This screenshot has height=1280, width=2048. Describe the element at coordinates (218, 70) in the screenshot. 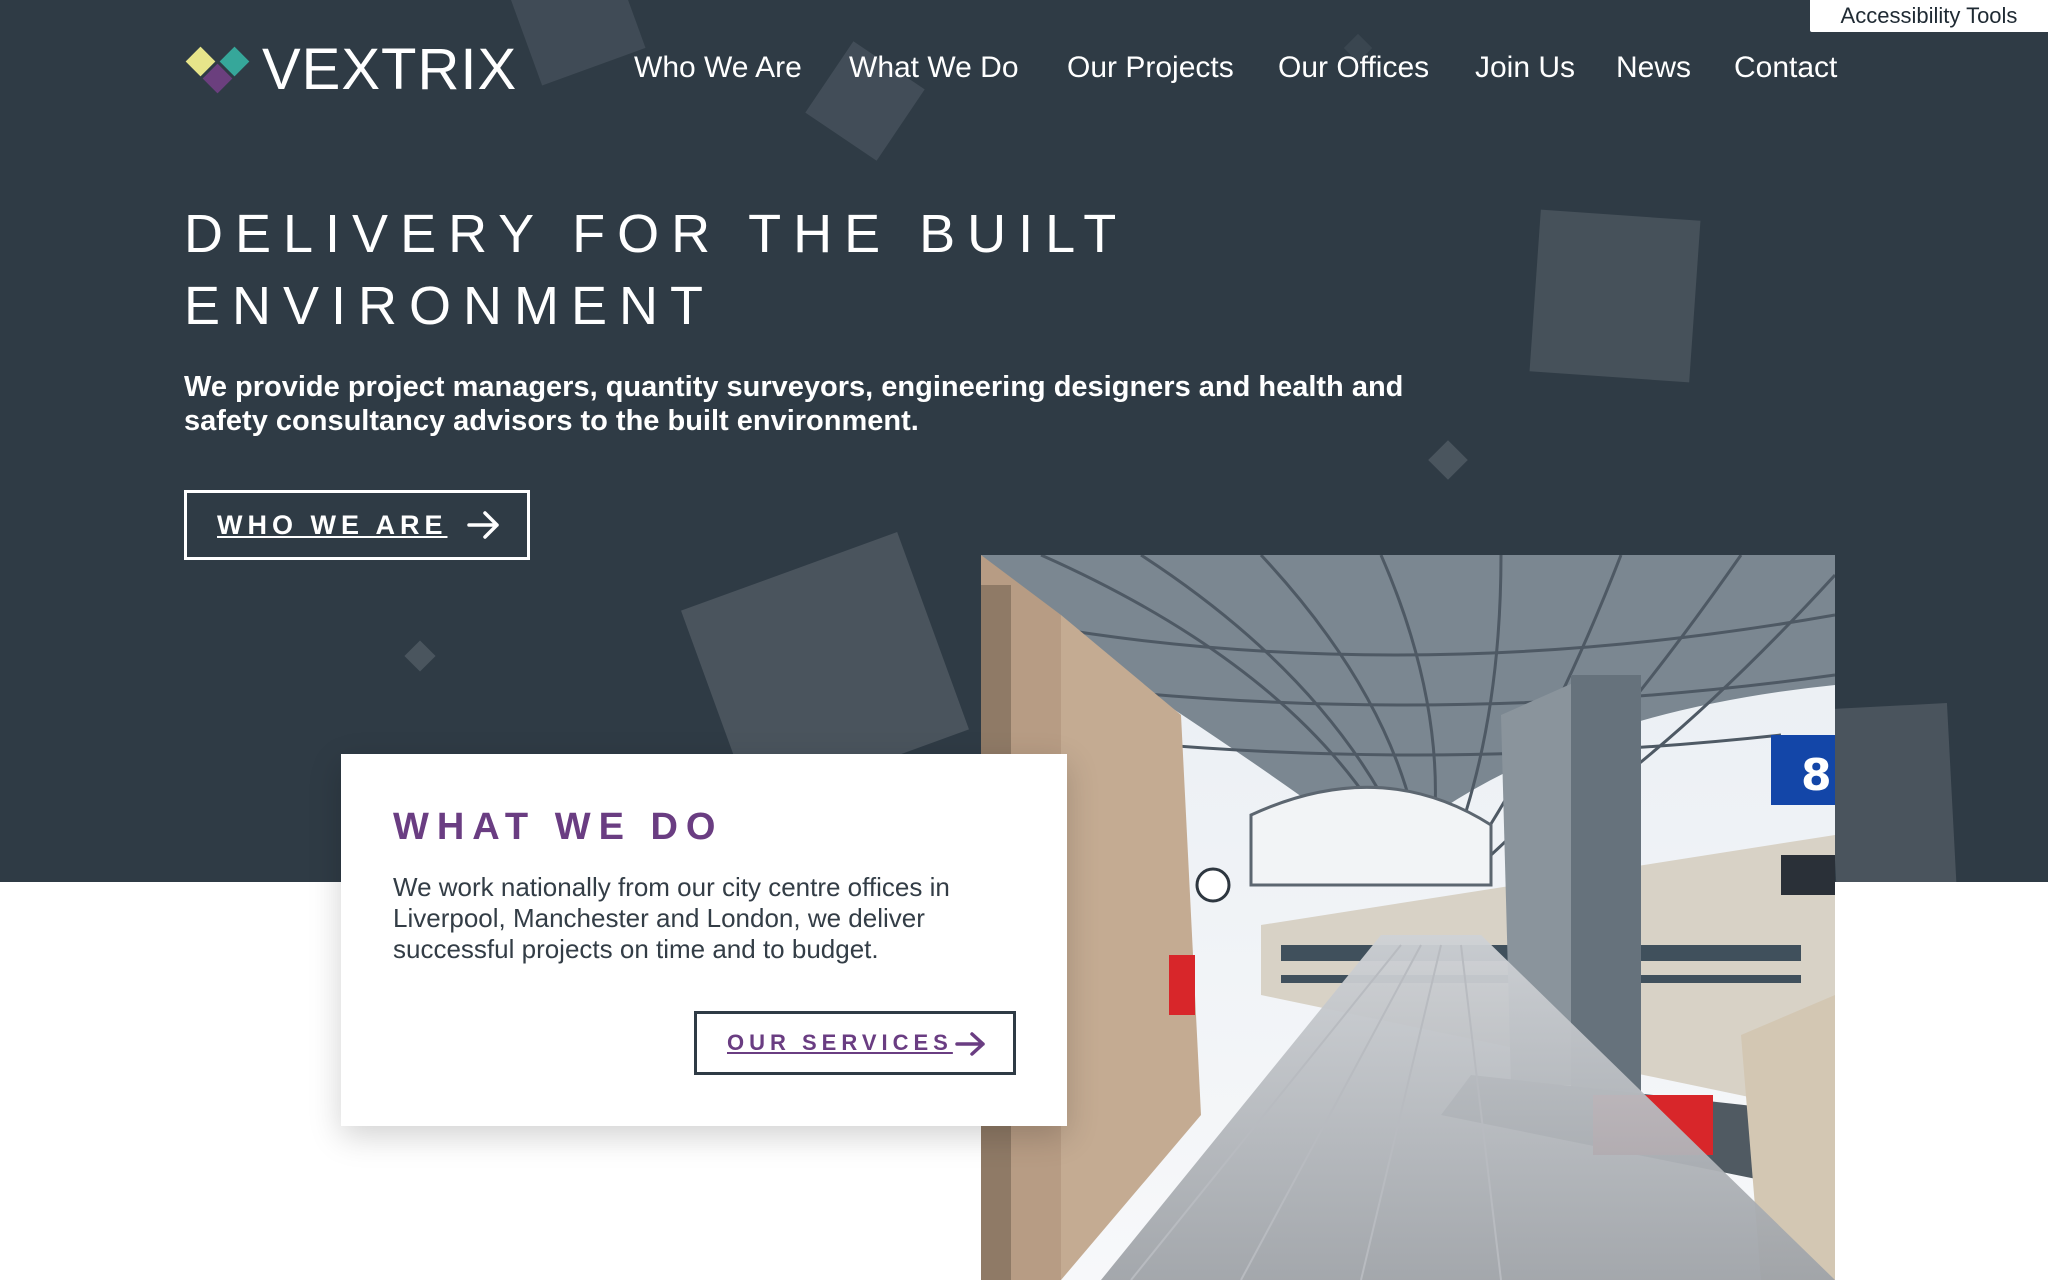

I see `logo-diamonds-icon` at that location.